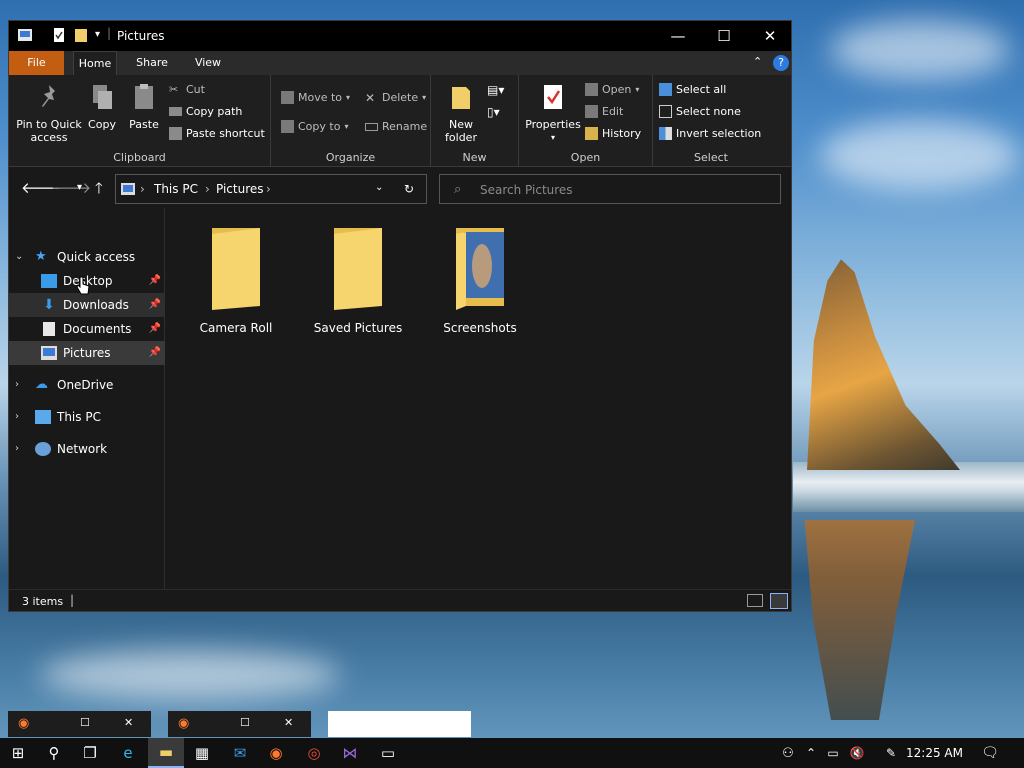  I want to click on paste-label: Paste, so click(144, 124).